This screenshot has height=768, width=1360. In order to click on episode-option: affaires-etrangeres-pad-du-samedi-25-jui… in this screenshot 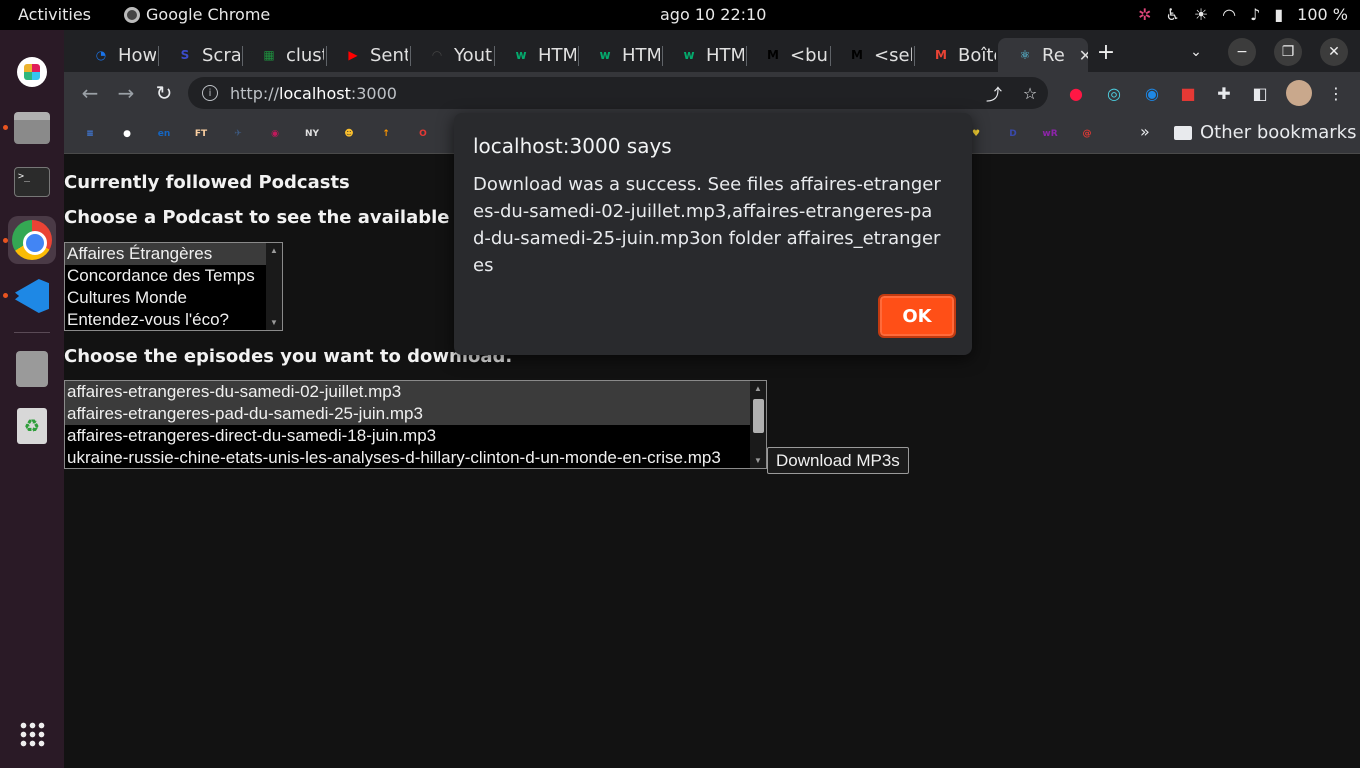, I will do `click(415, 414)`.